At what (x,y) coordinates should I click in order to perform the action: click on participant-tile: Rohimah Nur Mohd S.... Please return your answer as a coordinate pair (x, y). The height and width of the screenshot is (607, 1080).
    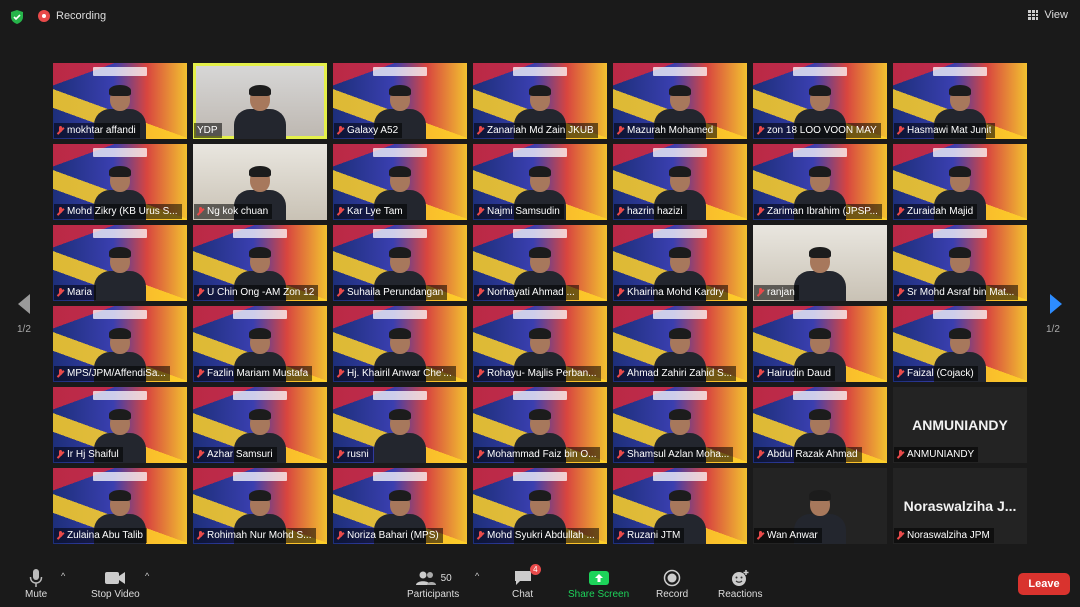
    Looking at the image, I should click on (260, 506).